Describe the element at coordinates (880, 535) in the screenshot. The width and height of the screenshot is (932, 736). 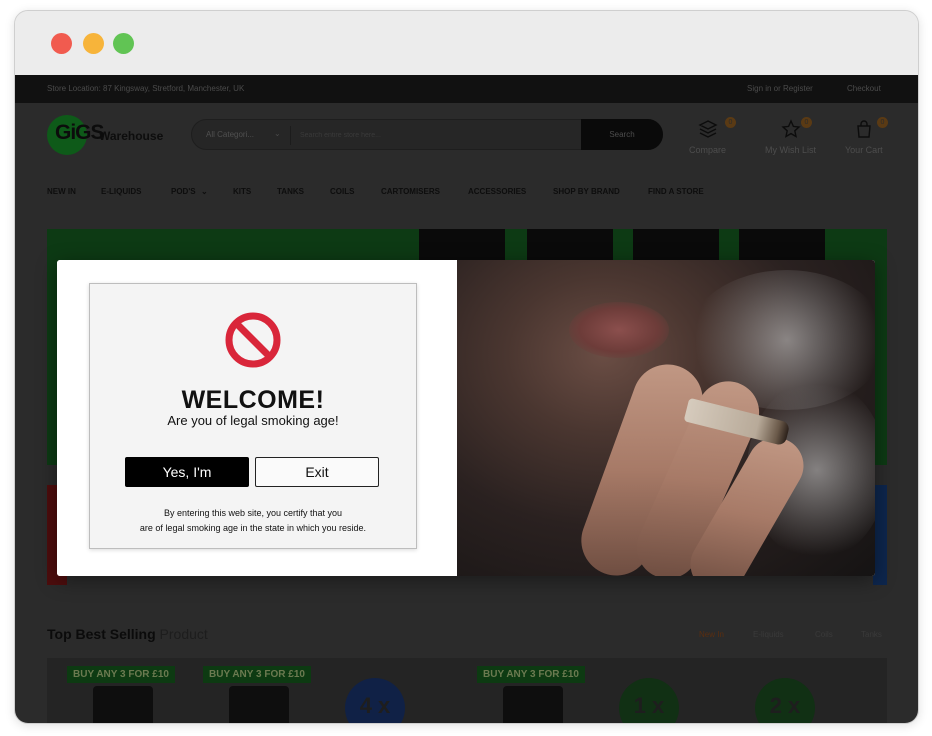
I see `promo-panel-right` at that location.